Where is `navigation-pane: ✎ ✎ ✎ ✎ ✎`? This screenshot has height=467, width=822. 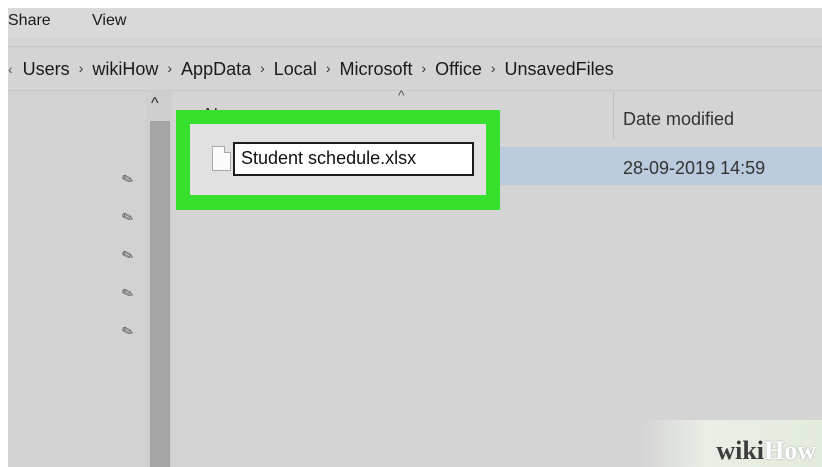
navigation-pane: ✎ ✎ ✎ ✎ ✎ is located at coordinates (78, 279).